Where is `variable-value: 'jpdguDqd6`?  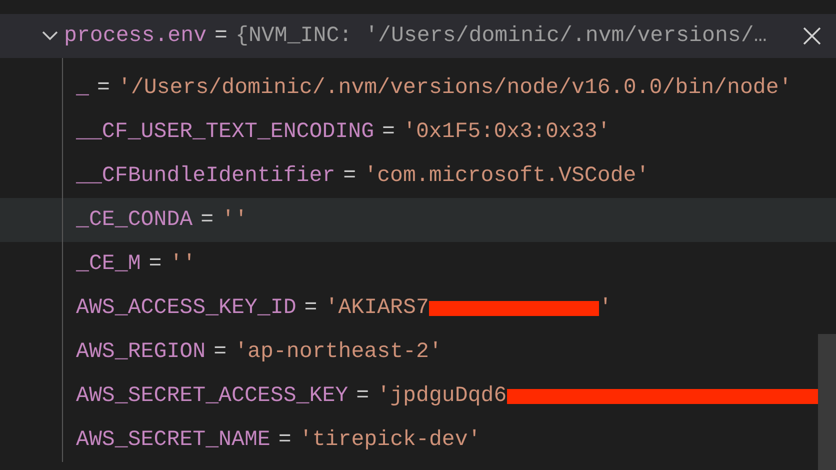 variable-value: 'jpdguDqd6 is located at coordinates (442, 396).